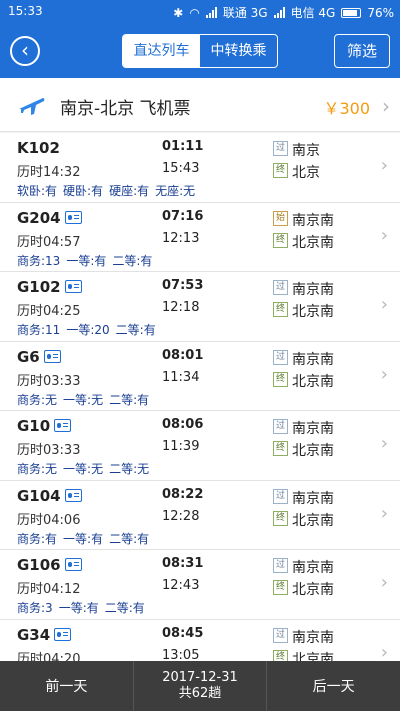 This screenshot has height=711, width=400. Describe the element at coordinates (49, 311) in the screenshot. I see `trip-duration: 历时04:25` at that location.